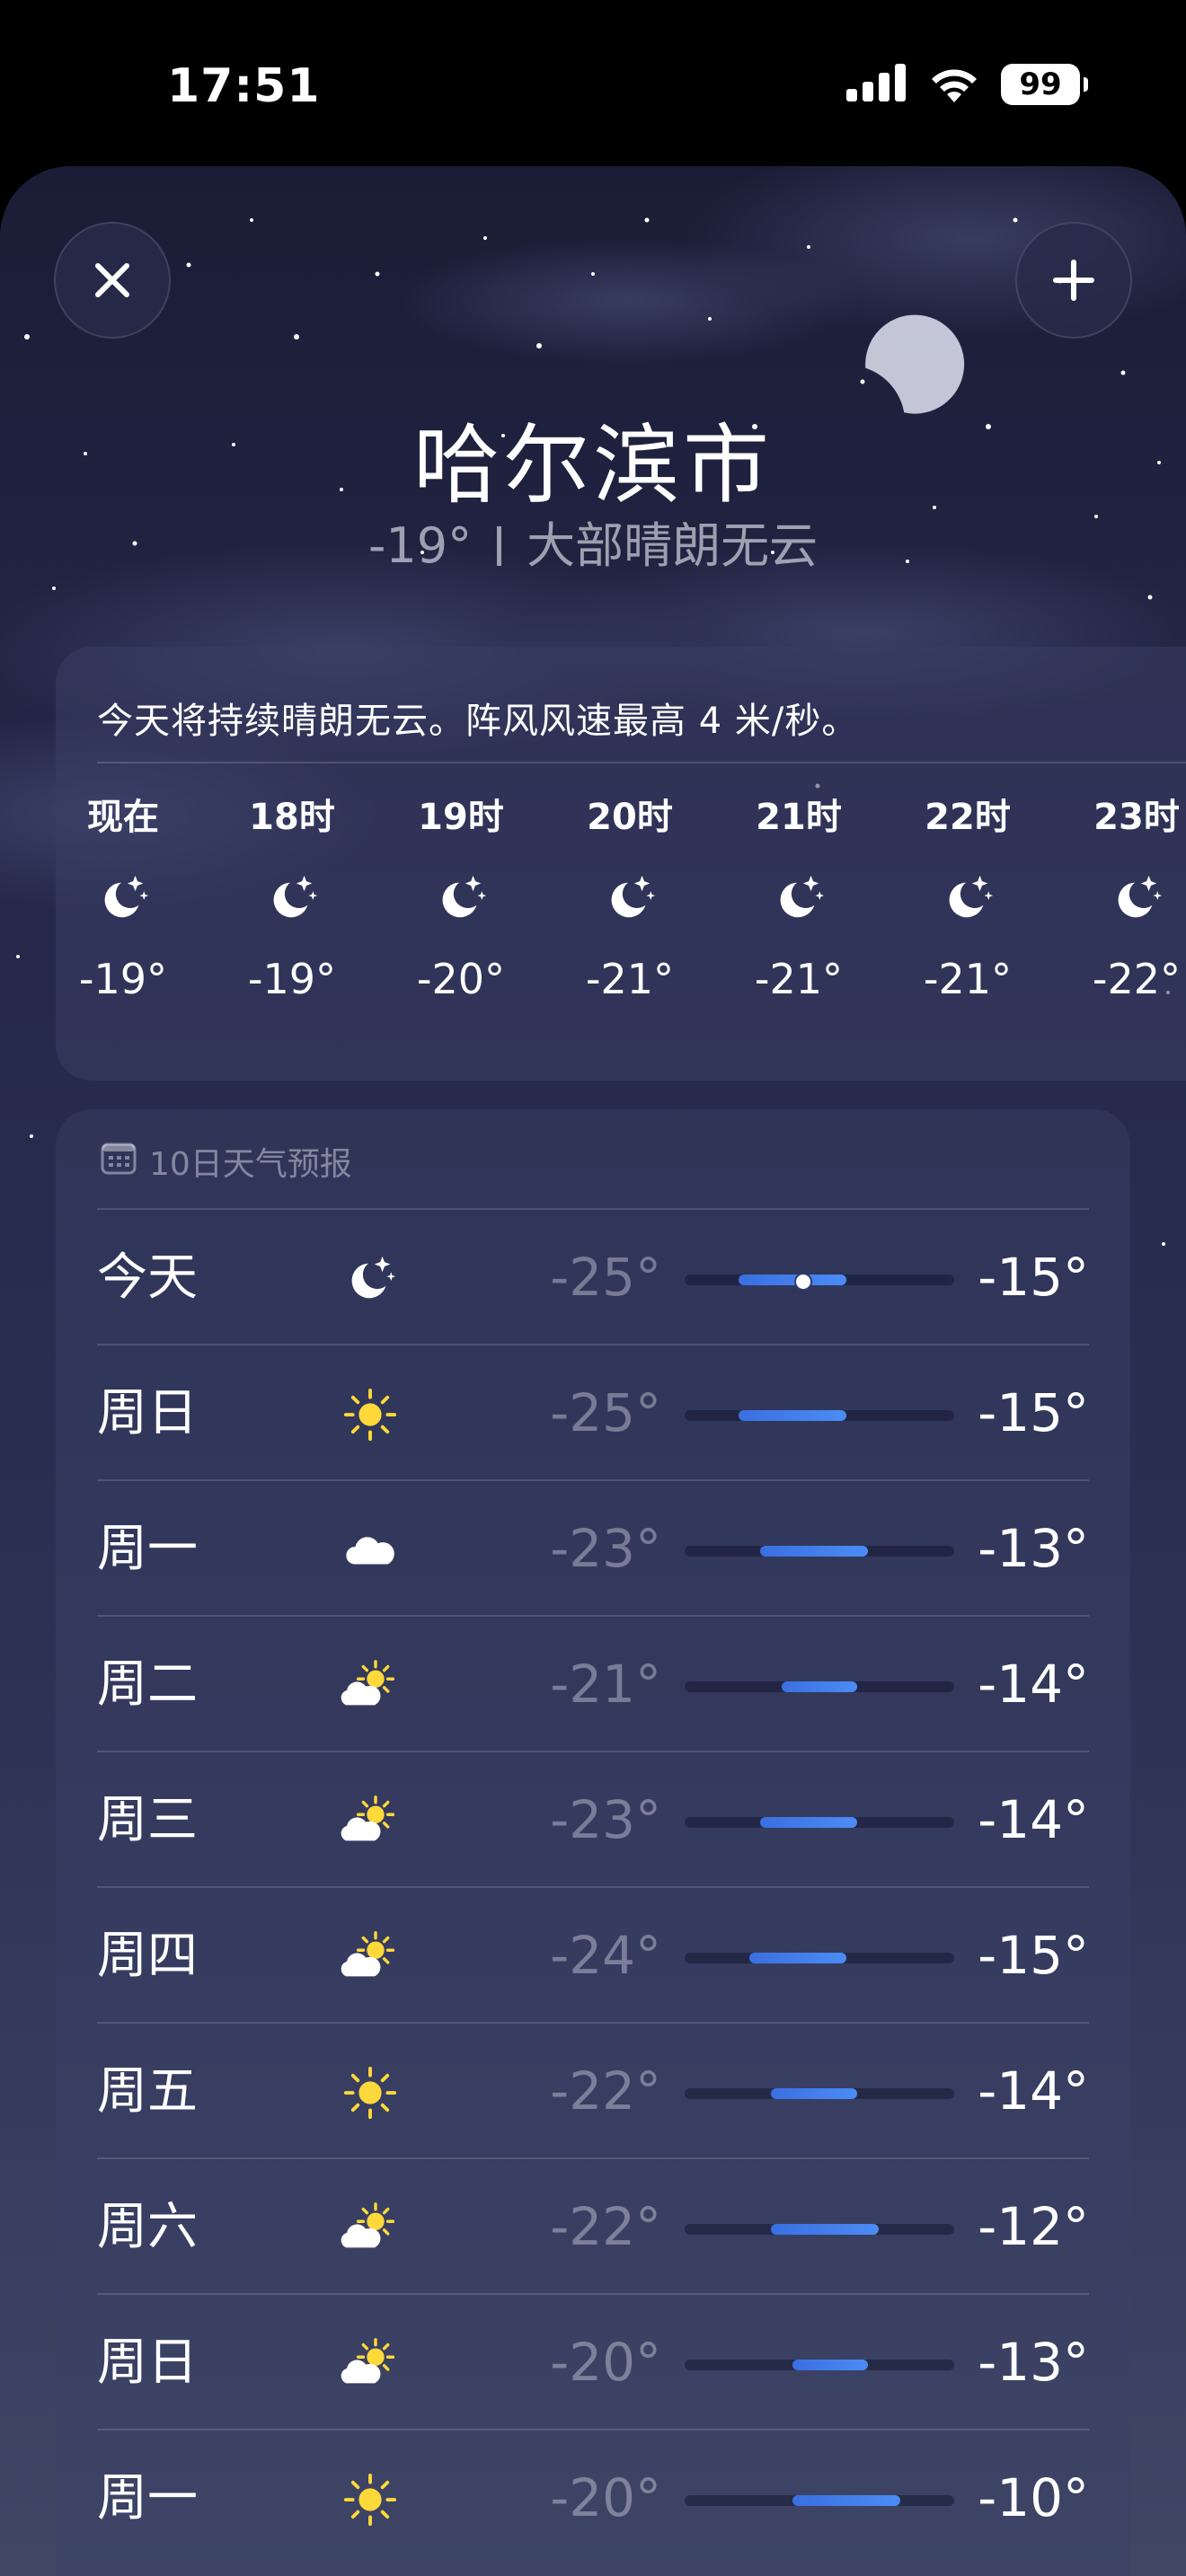 The height and width of the screenshot is (2576, 1186). I want to click on calendar-icon, so click(119, 1162).